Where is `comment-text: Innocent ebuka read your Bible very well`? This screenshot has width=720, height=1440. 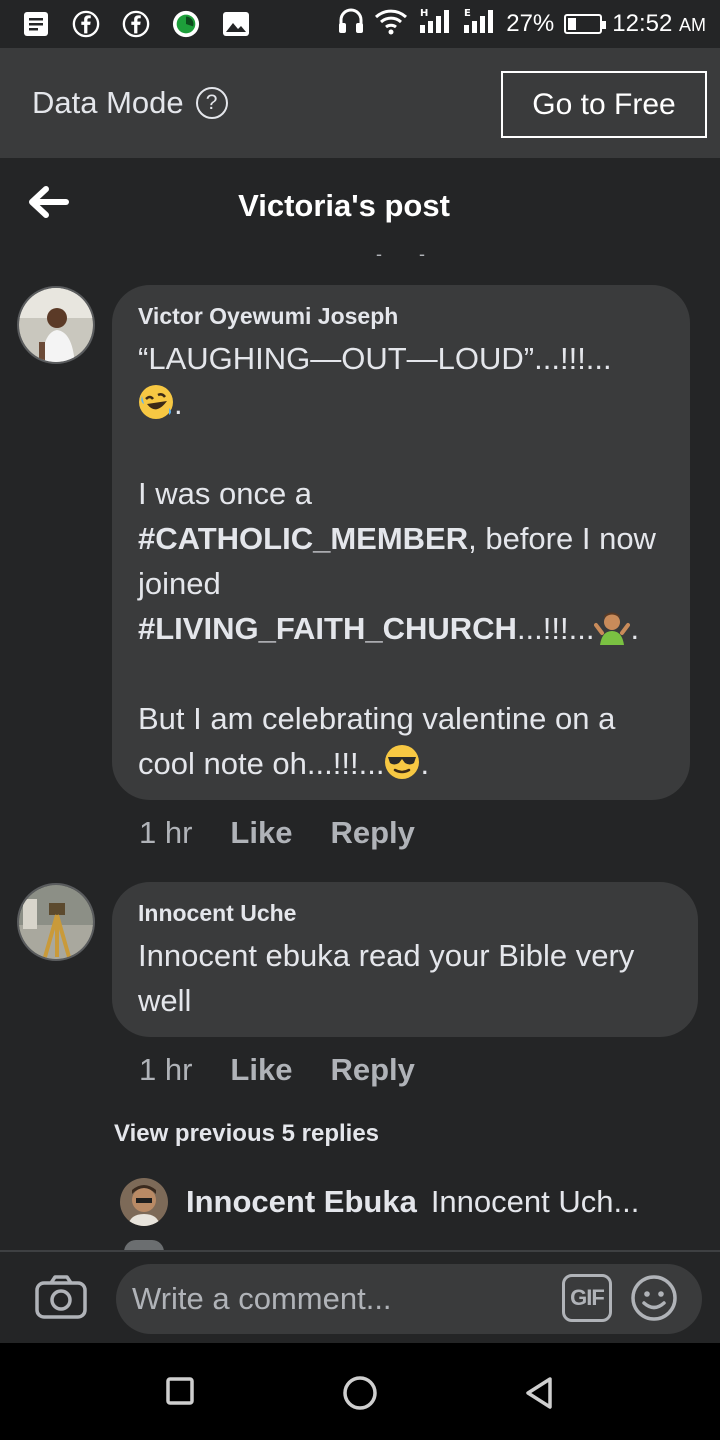 comment-text: Innocent ebuka read your Bible very well is located at coordinates (386, 978).